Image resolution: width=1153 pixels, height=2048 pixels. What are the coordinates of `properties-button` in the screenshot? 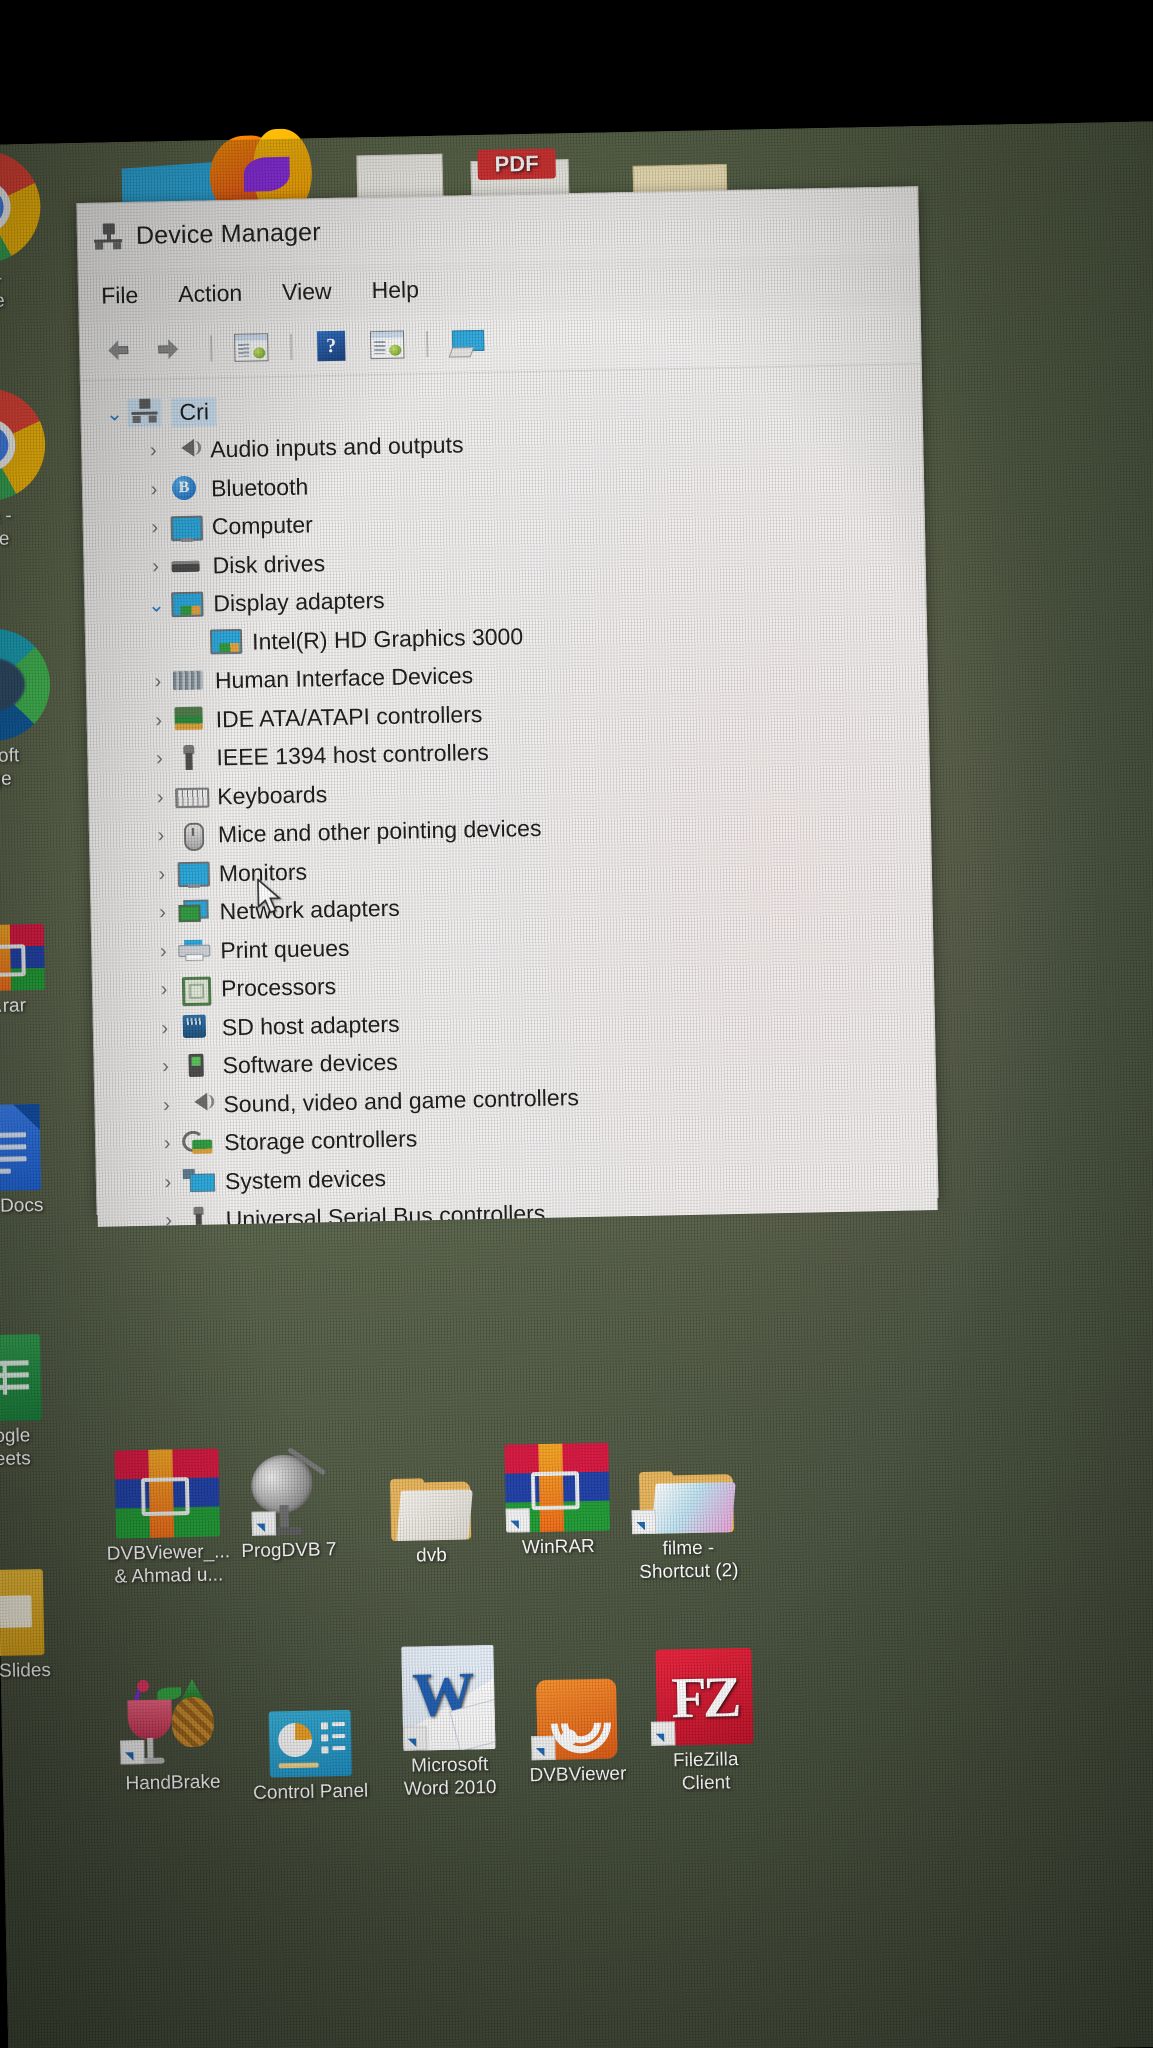 It's located at (251, 347).